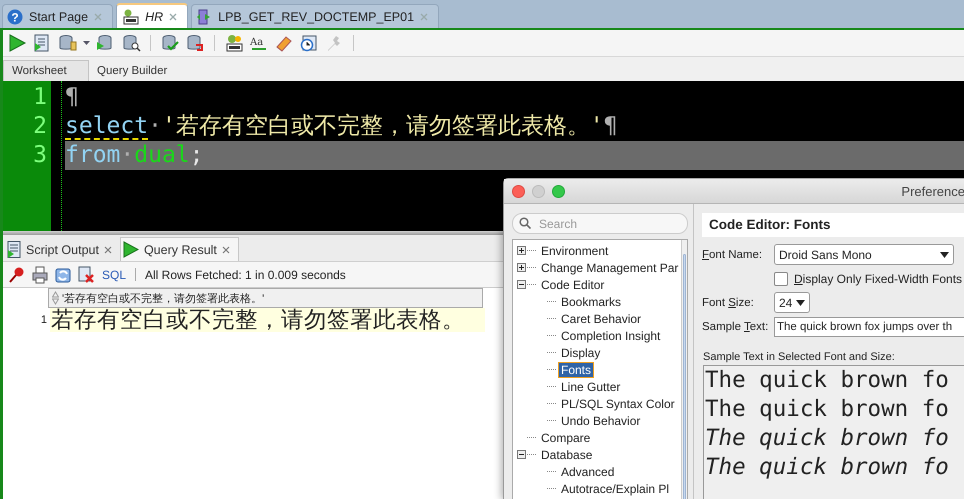 Image resolution: width=964 pixels, height=499 pixels. I want to click on search-icon, so click(525, 223).